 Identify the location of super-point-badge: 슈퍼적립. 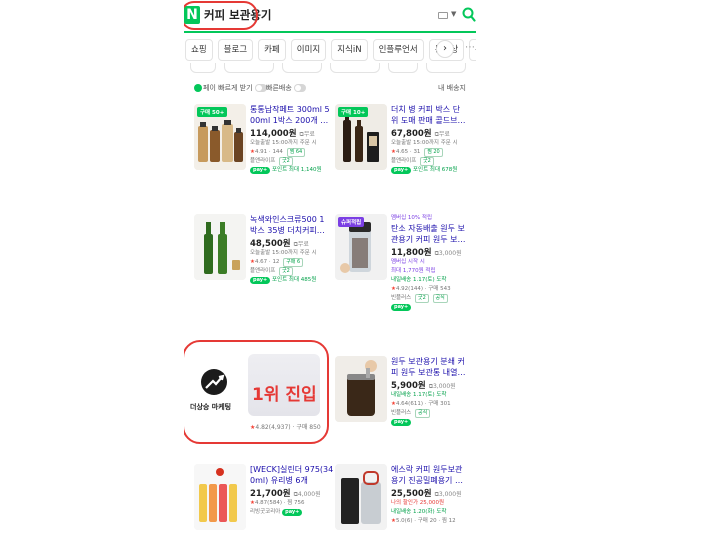
(351, 222).